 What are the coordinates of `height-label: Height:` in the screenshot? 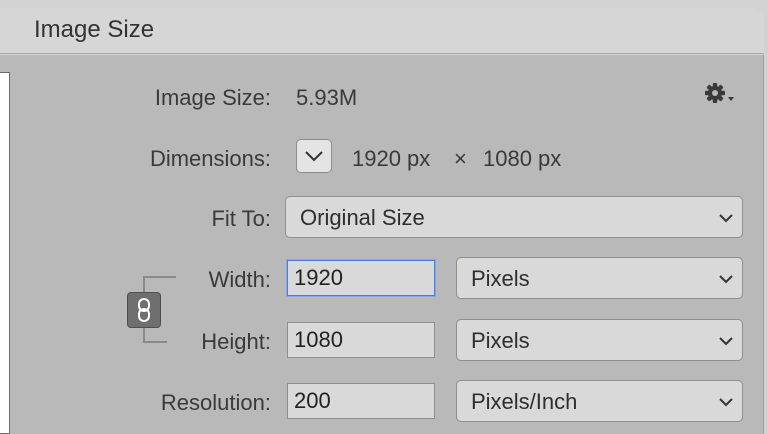 It's located at (236, 341).